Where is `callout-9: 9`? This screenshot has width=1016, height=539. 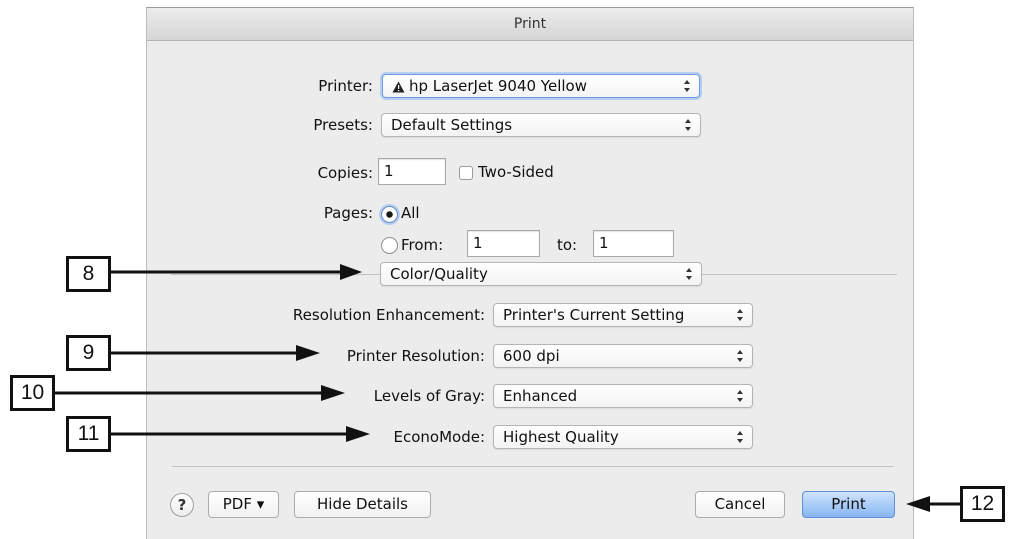
callout-9: 9 is located at coordinates (88, 353).